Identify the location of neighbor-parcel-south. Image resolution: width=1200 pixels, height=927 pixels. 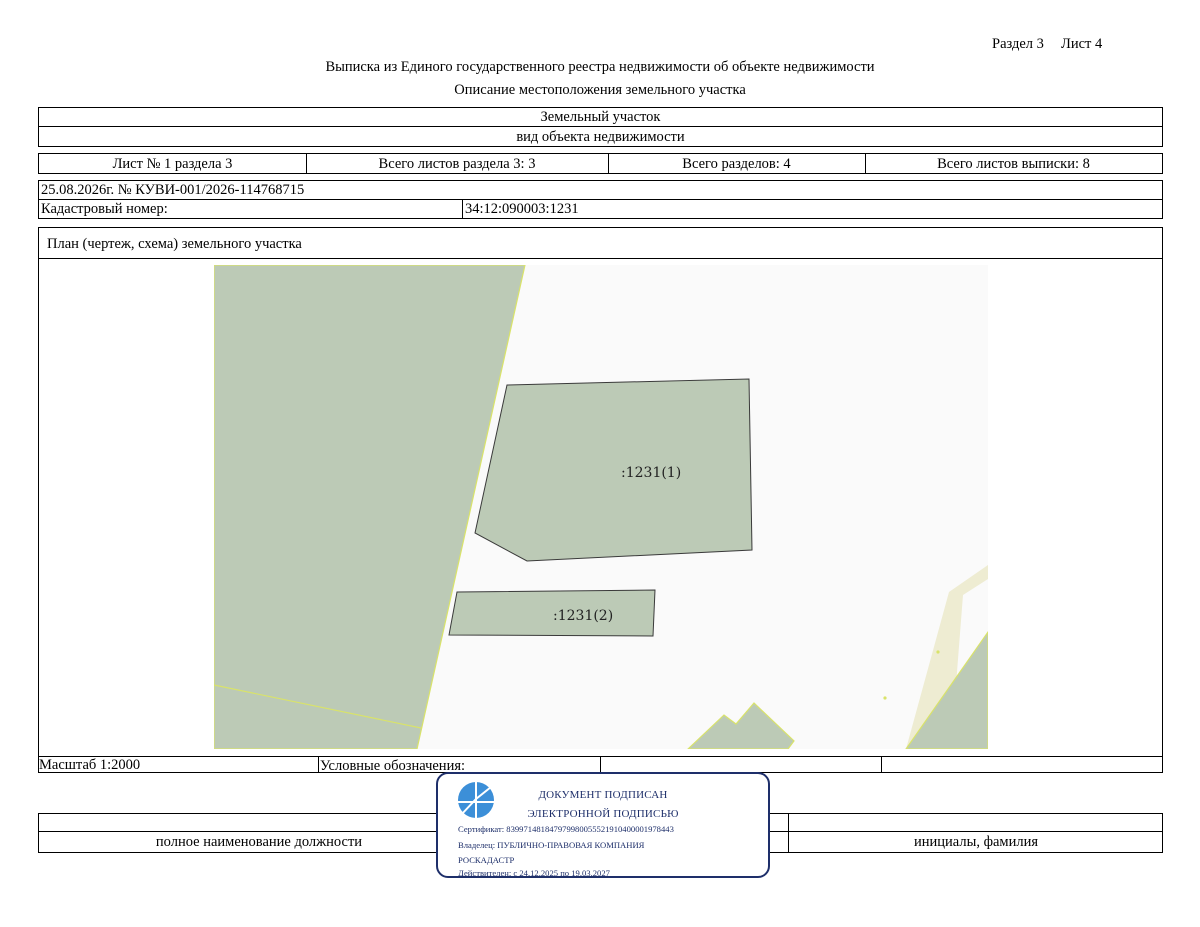
(741, 725).